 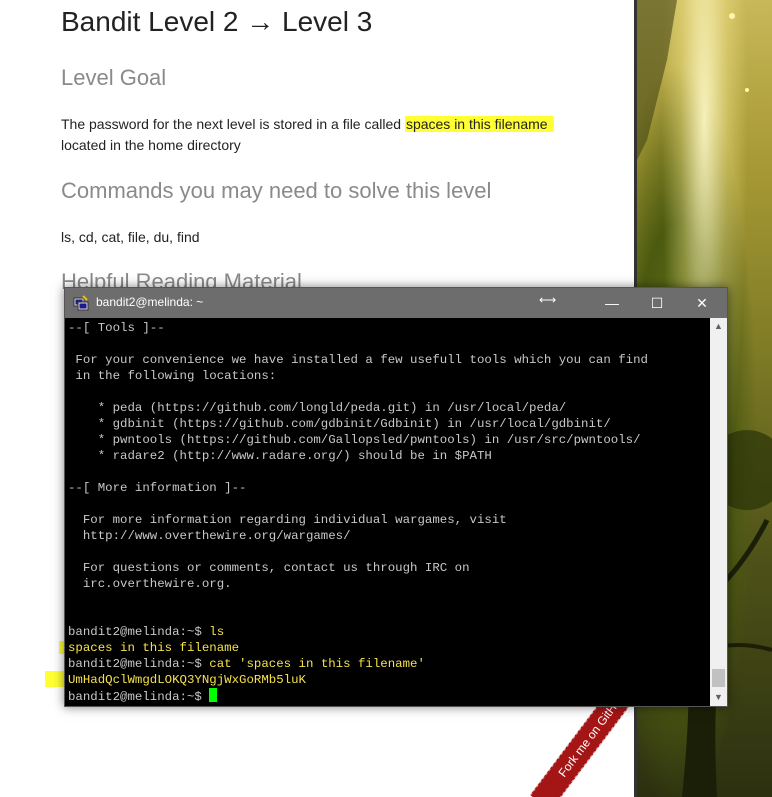 I want to click on terminal-cursor, so click(x=213, y=695).